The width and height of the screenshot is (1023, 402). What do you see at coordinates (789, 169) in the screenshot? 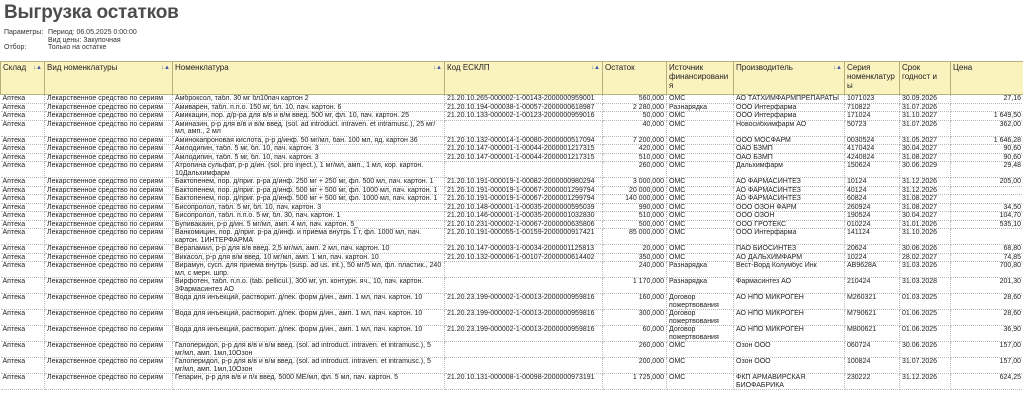
I see `table-cell: Дальхимфарм` at bounding box center [789, 169].